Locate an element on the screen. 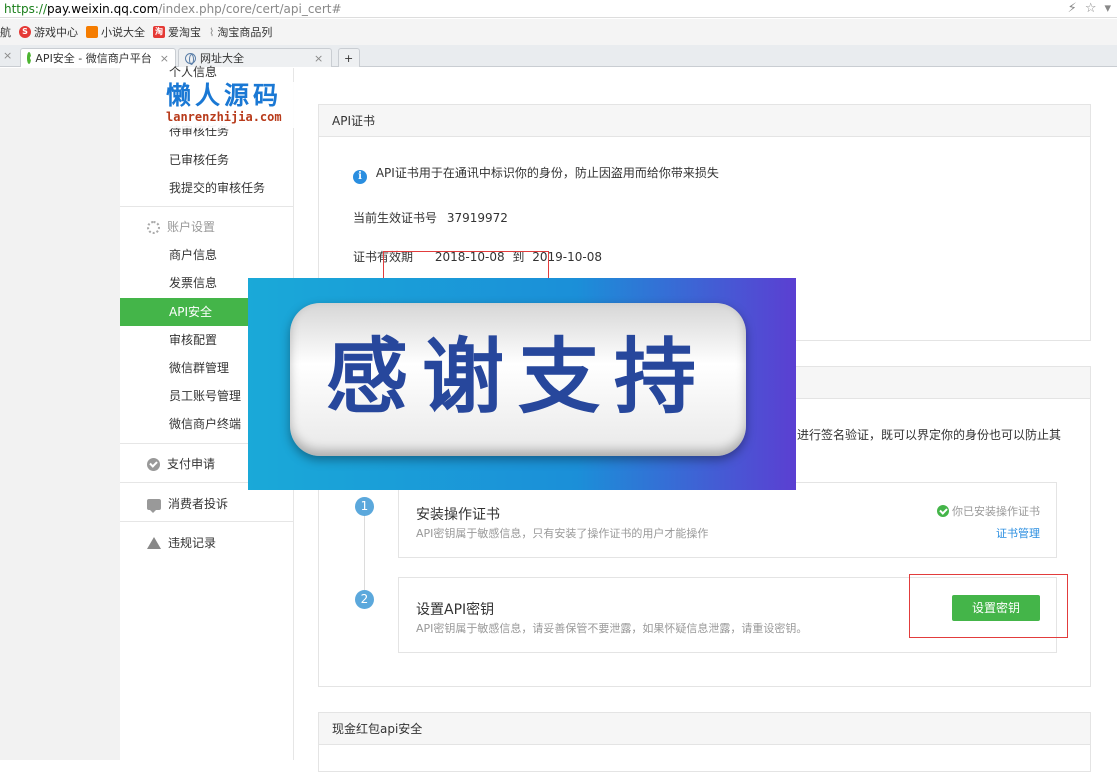 This screenshot has height=772, width=1117. group-label: 消费者投诉 is located at coordinates (198, 504).